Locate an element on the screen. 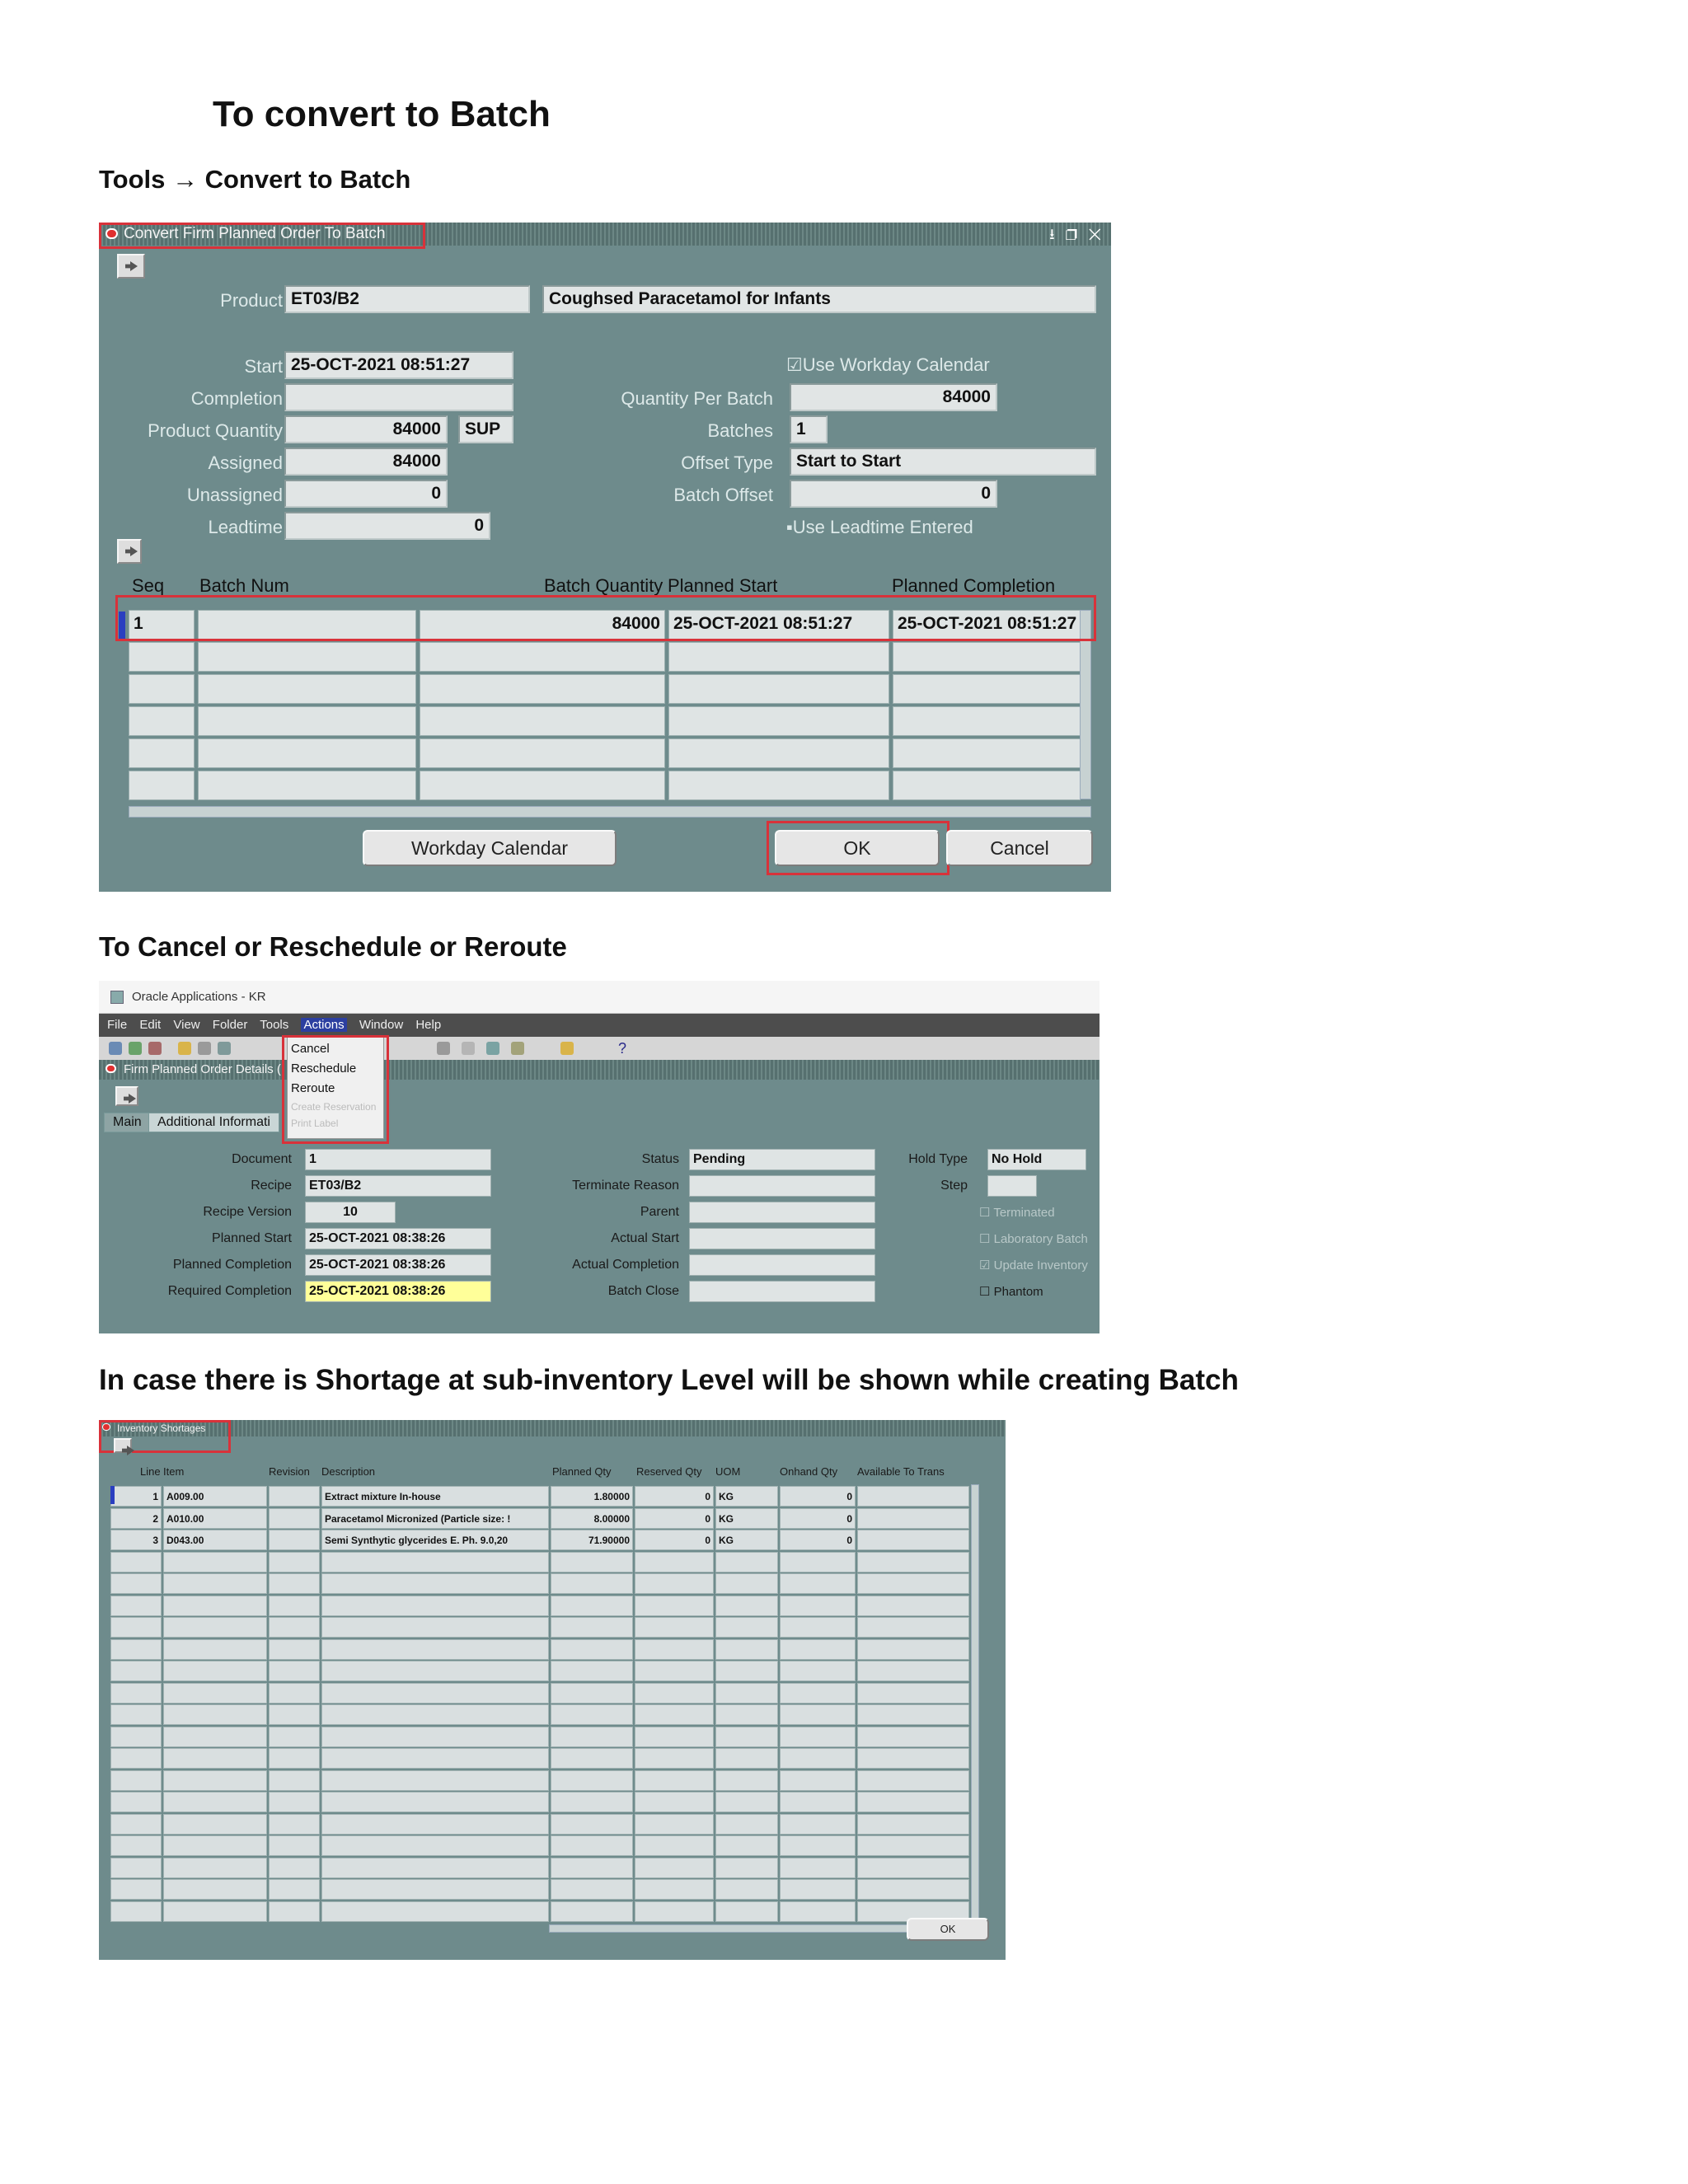 This screenshot has width=1688, height=2184. shortage-cell-r16-c8 is located at coordinates (913, 1845).